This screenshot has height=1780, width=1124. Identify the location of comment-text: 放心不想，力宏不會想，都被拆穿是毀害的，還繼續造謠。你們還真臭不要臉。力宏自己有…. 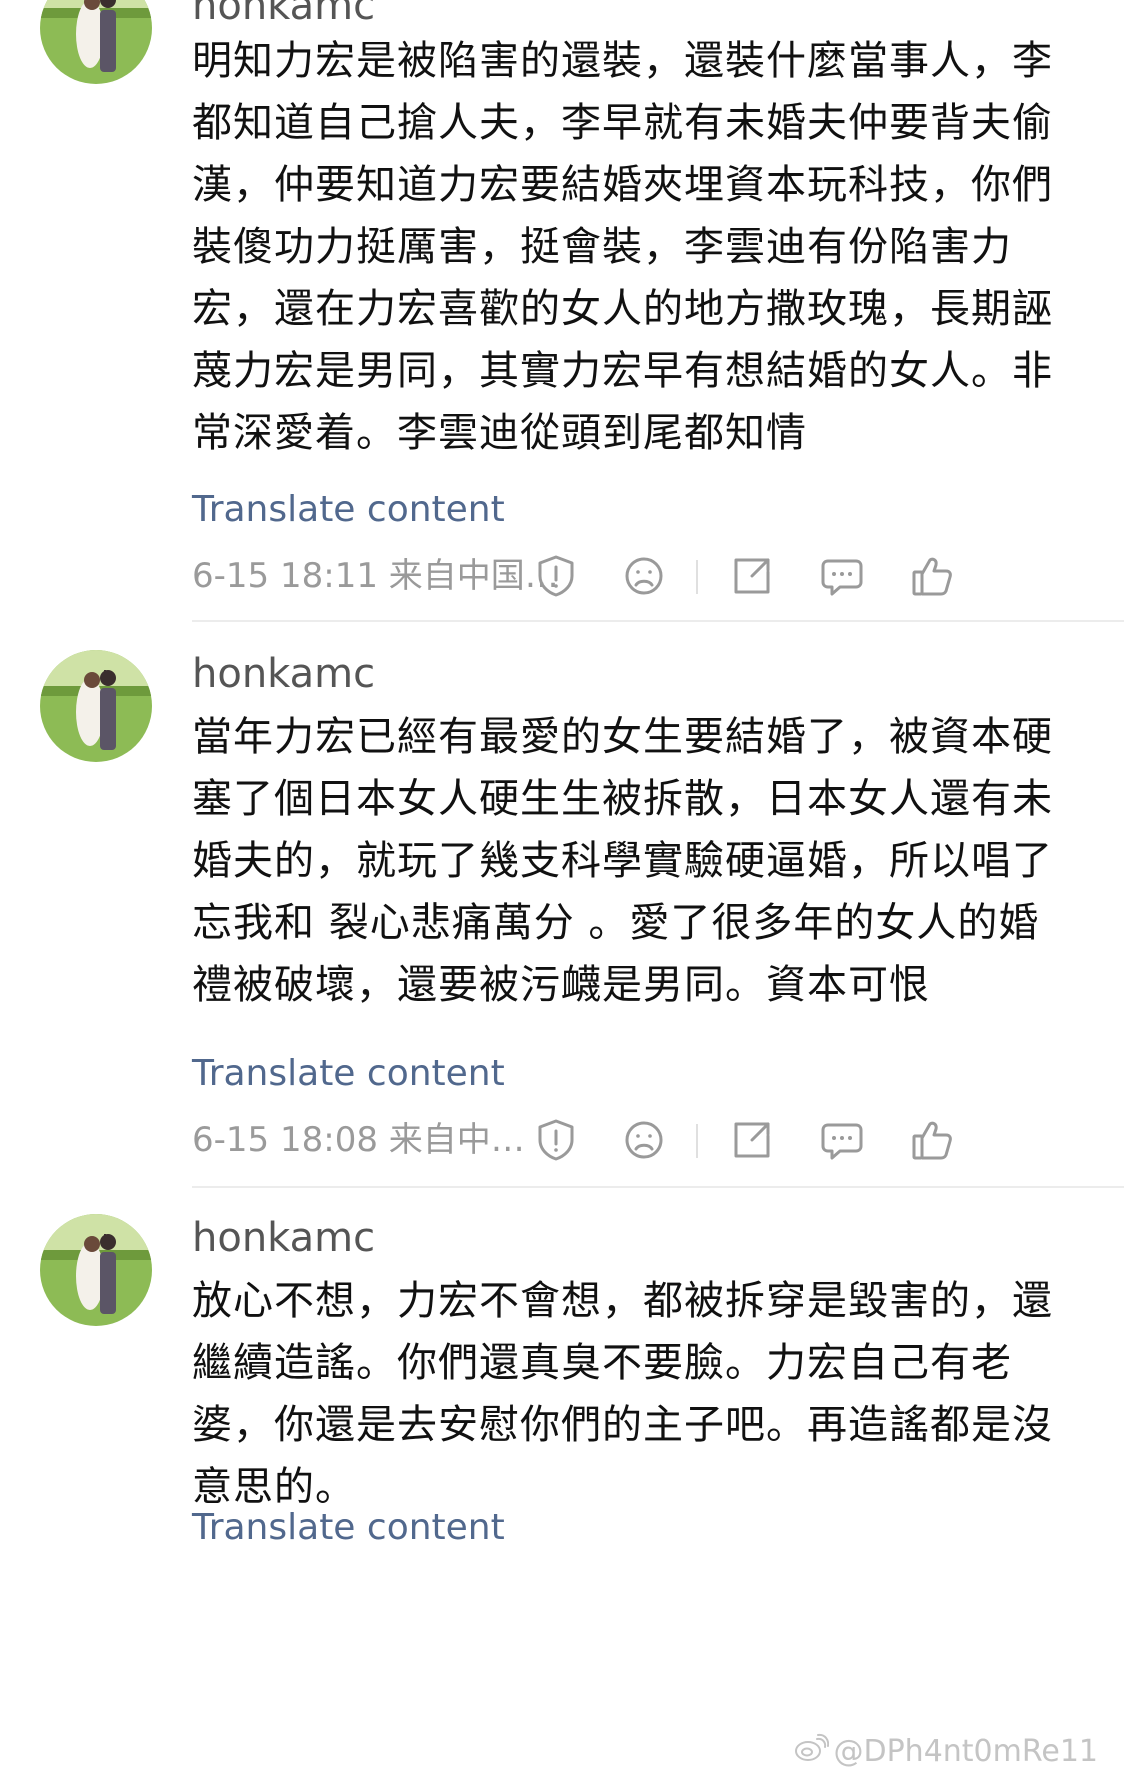
(622, 1394).